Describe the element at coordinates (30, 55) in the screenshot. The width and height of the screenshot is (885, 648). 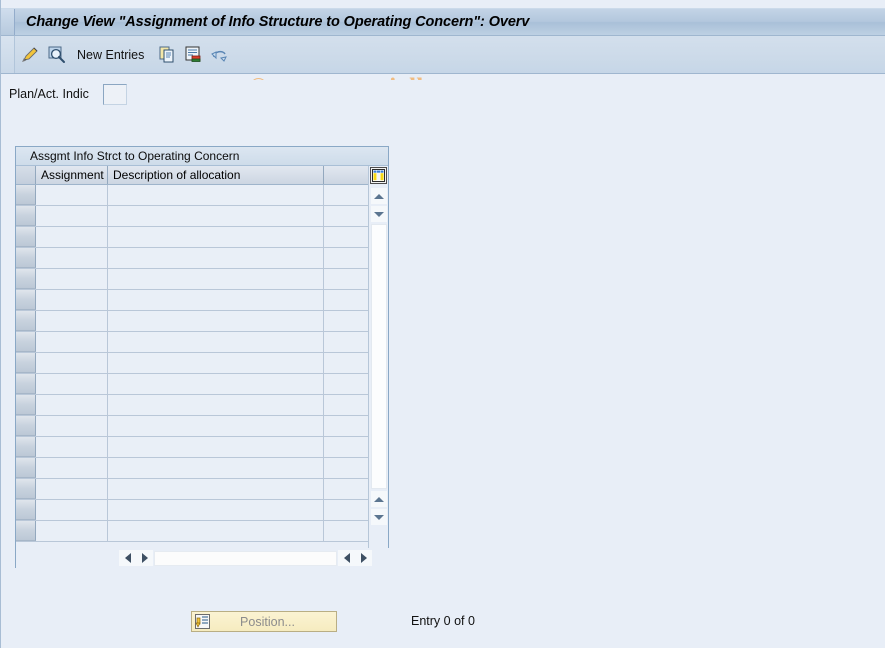
I see `display-change-icon` at that location.